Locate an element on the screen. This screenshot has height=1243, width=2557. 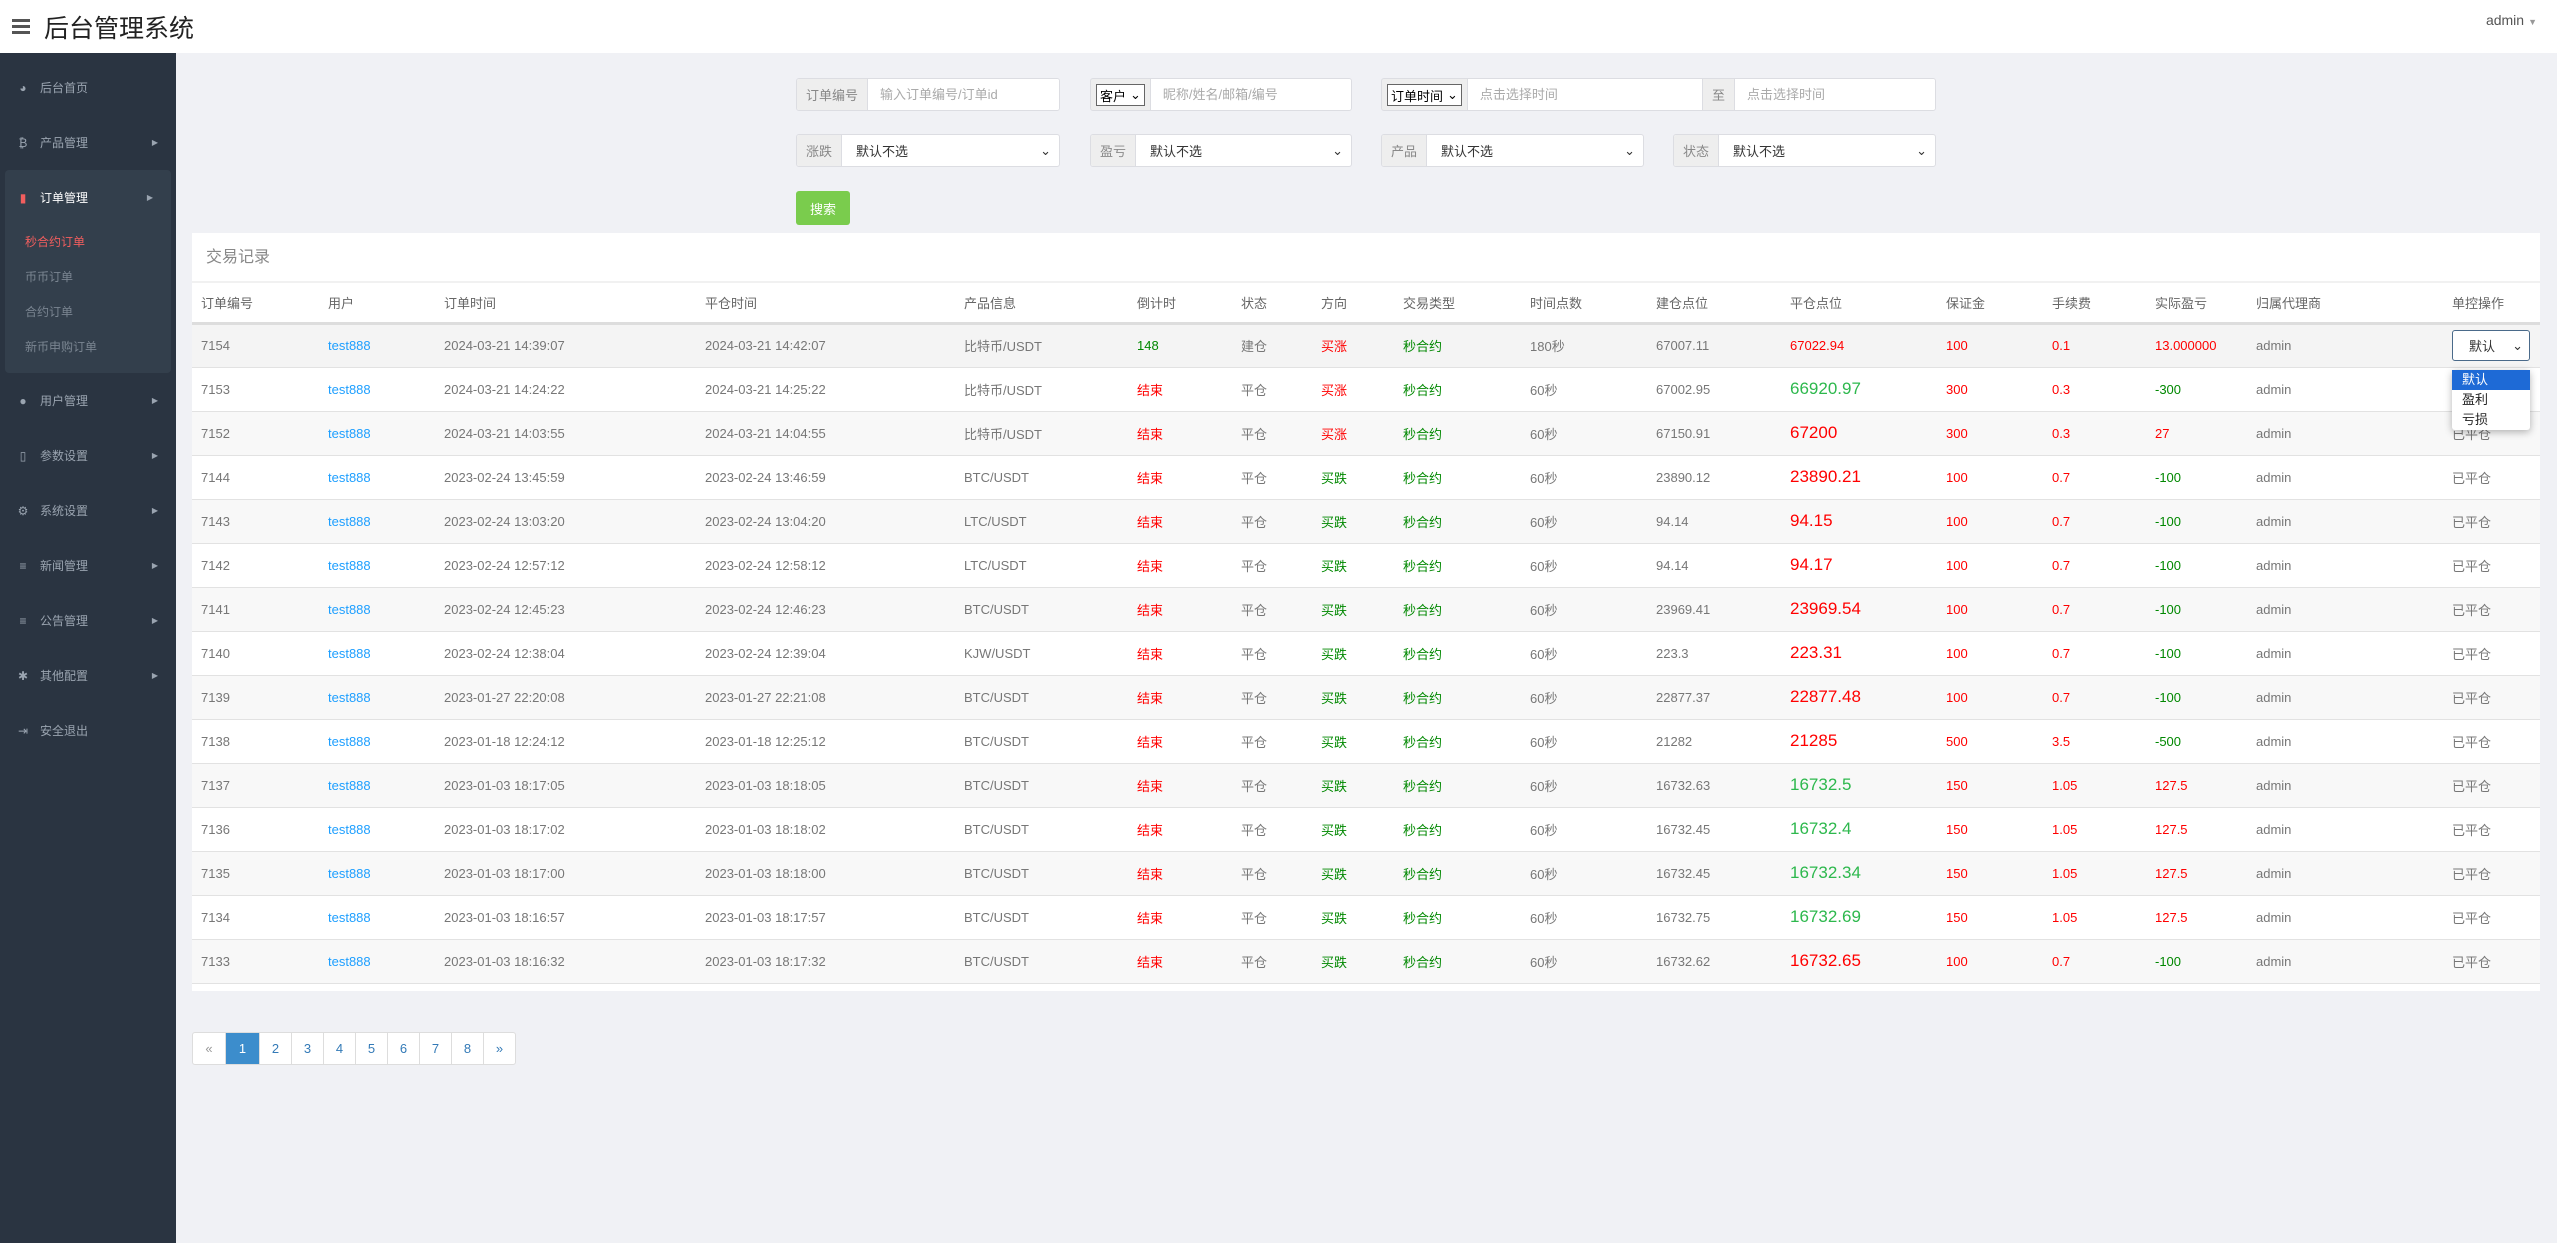
product-filter: 产品 默认不选 ⌄ is located at coordinates (1512, 150).